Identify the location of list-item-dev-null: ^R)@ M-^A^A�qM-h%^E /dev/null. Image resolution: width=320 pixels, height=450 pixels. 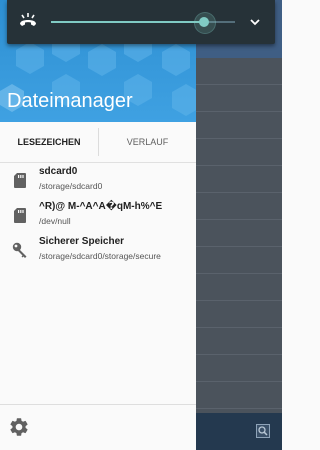
(98, 215).